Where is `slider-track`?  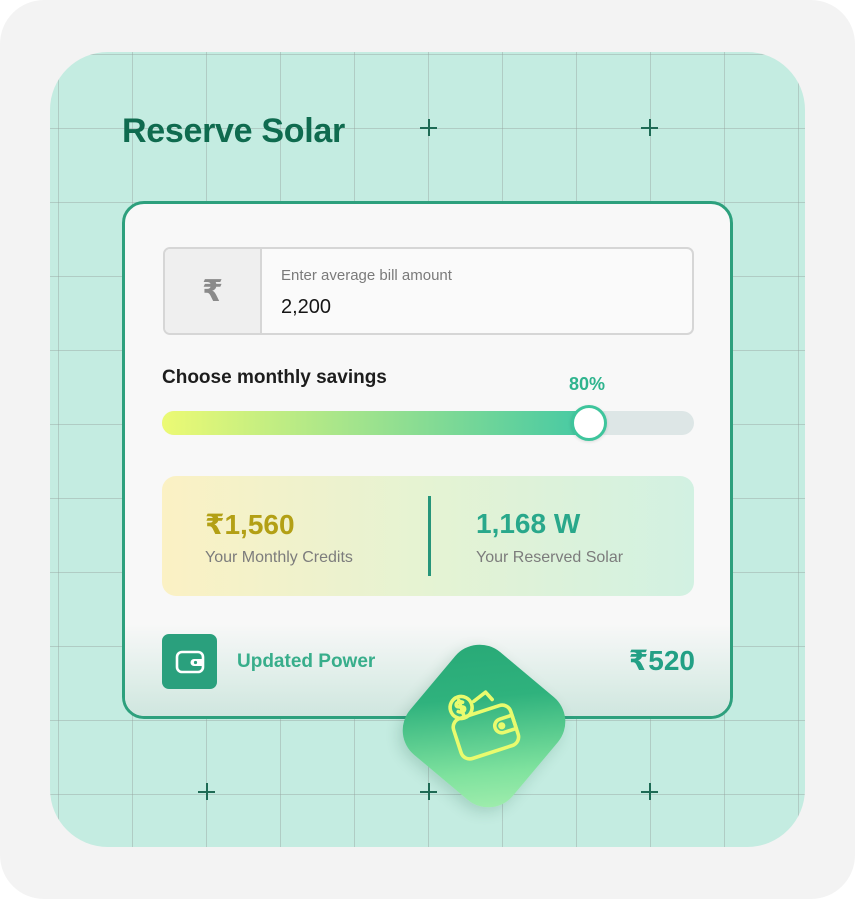
slider-track is located at coordinates (428, 423).